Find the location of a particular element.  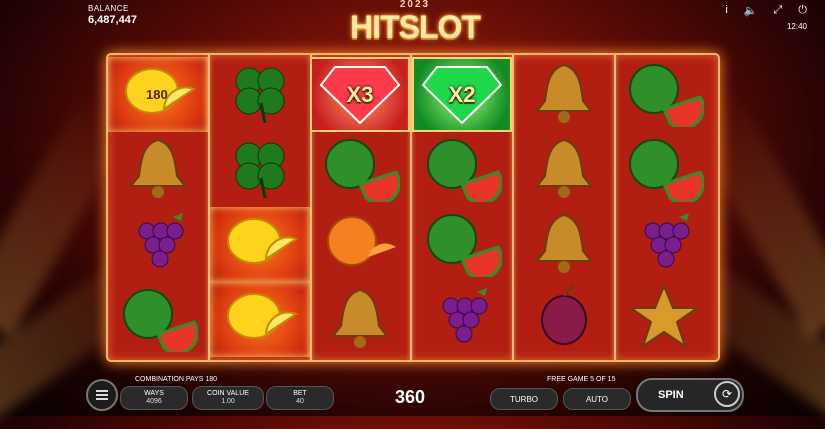

refresh-icon: ⟳ is located at coordinates (727, 394).